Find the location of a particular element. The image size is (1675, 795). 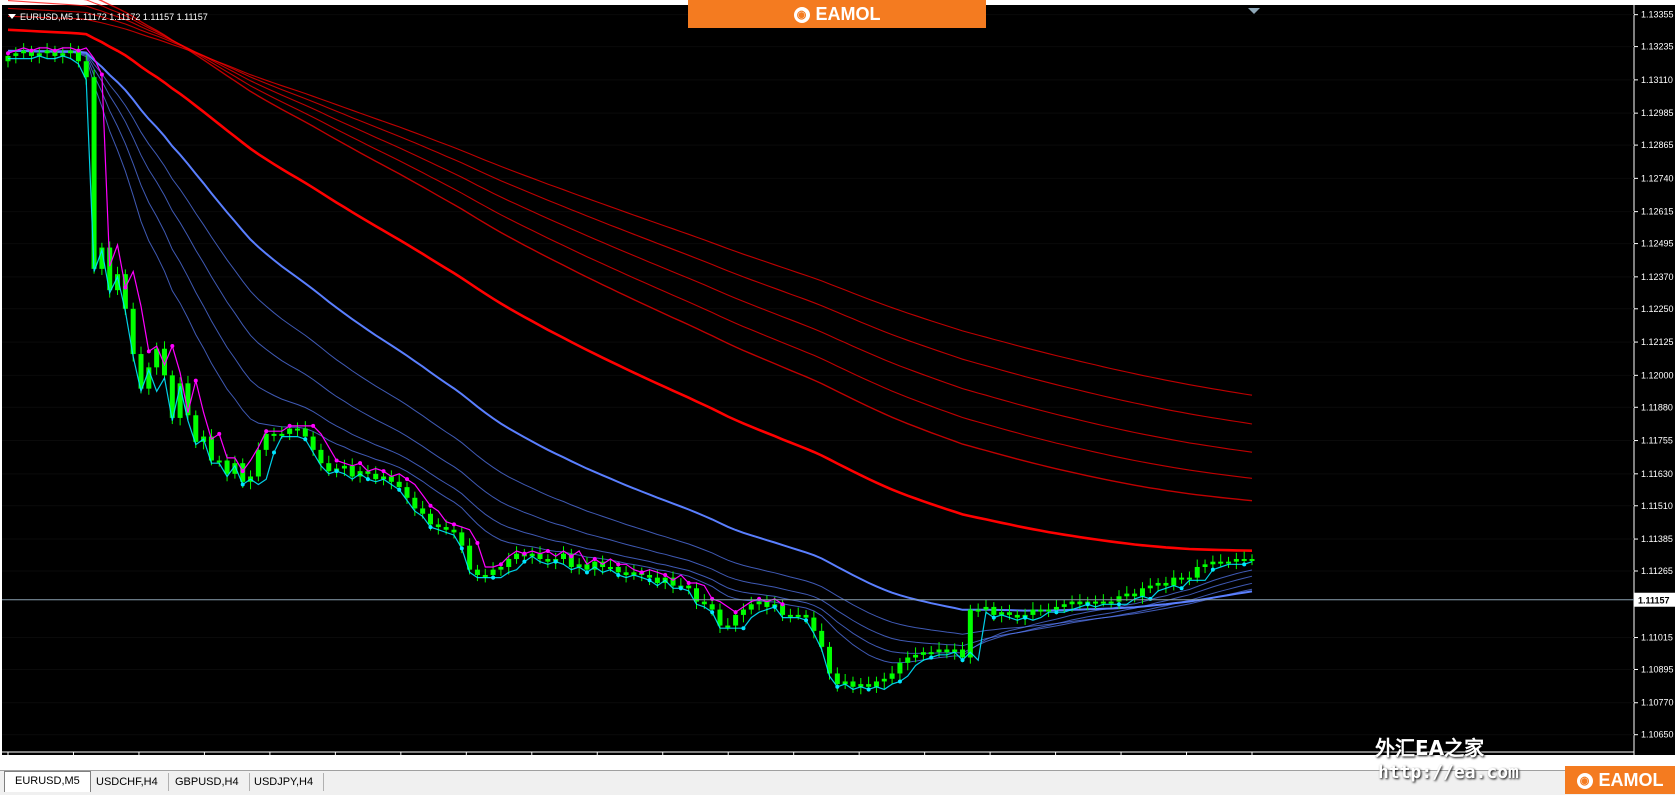

x-tick-label: 22 Oct 2015 is located at coordinates (28, 761).